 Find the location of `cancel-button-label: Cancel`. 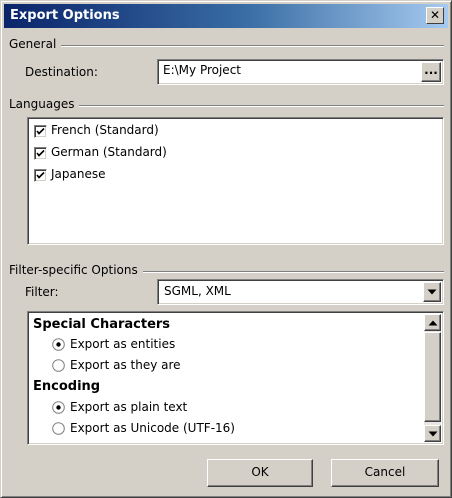

cancel-button-label: Cancel is located at coordinates (385, 472).